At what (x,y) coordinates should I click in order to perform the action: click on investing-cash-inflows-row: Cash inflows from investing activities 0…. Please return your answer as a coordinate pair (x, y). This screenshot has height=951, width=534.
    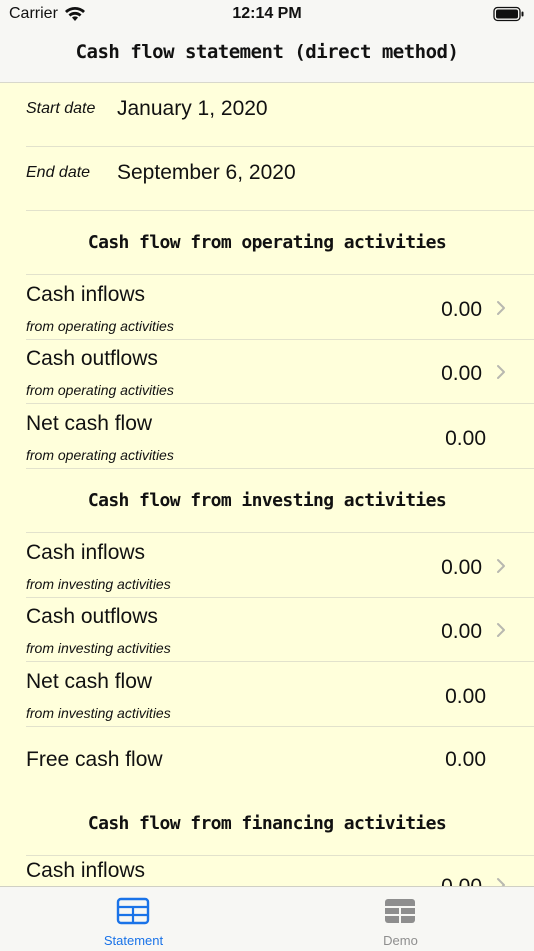
    Looking at the image, I should click on (267, 566).